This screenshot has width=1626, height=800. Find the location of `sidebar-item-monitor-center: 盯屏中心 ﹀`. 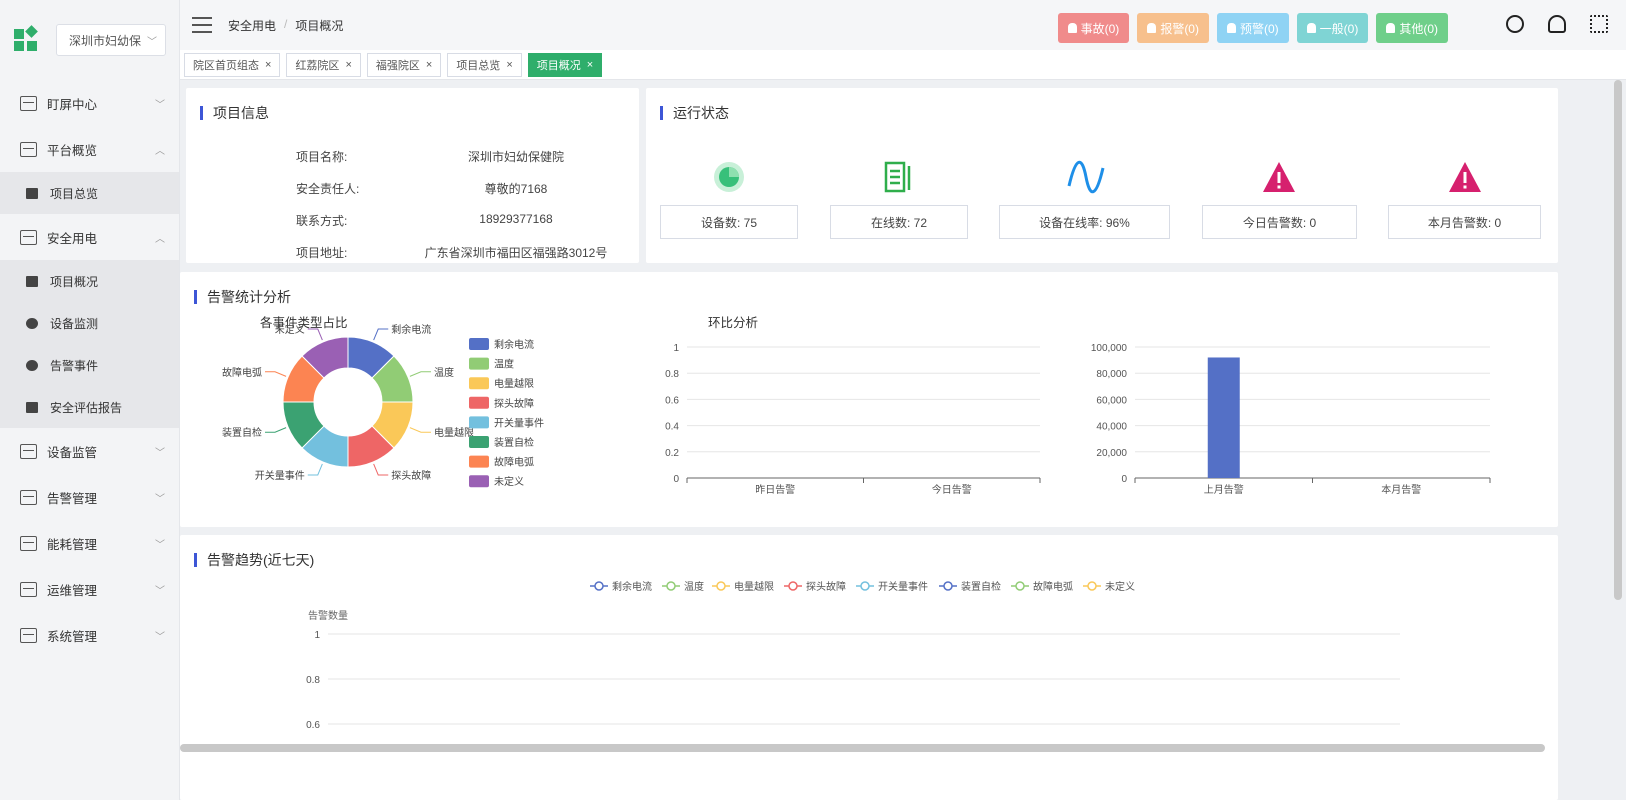

sidebar-item-monitor-center: 盯屏中心 ﹀ is located at coordinates (89, 103).